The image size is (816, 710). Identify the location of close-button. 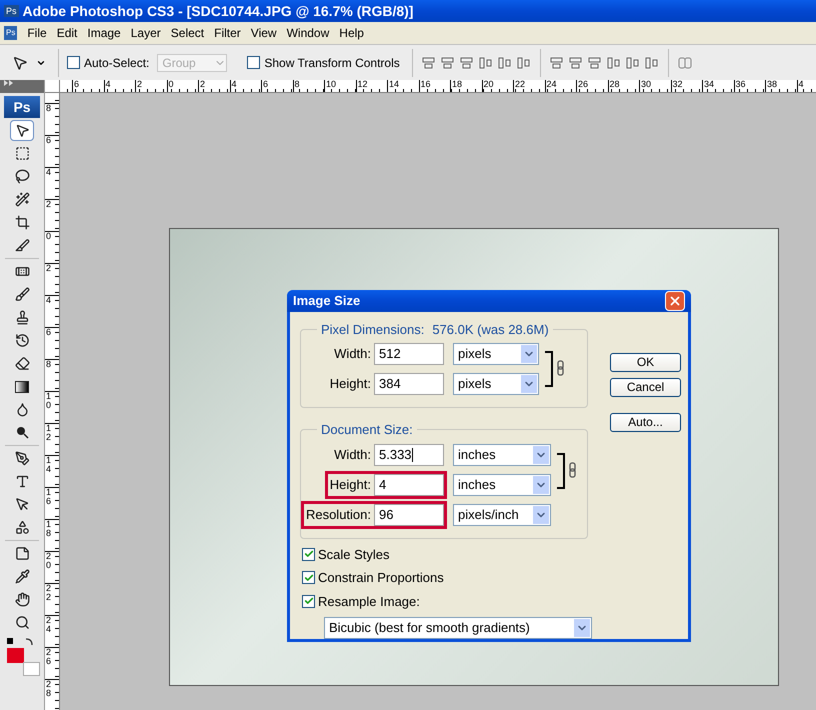
(675, 300).